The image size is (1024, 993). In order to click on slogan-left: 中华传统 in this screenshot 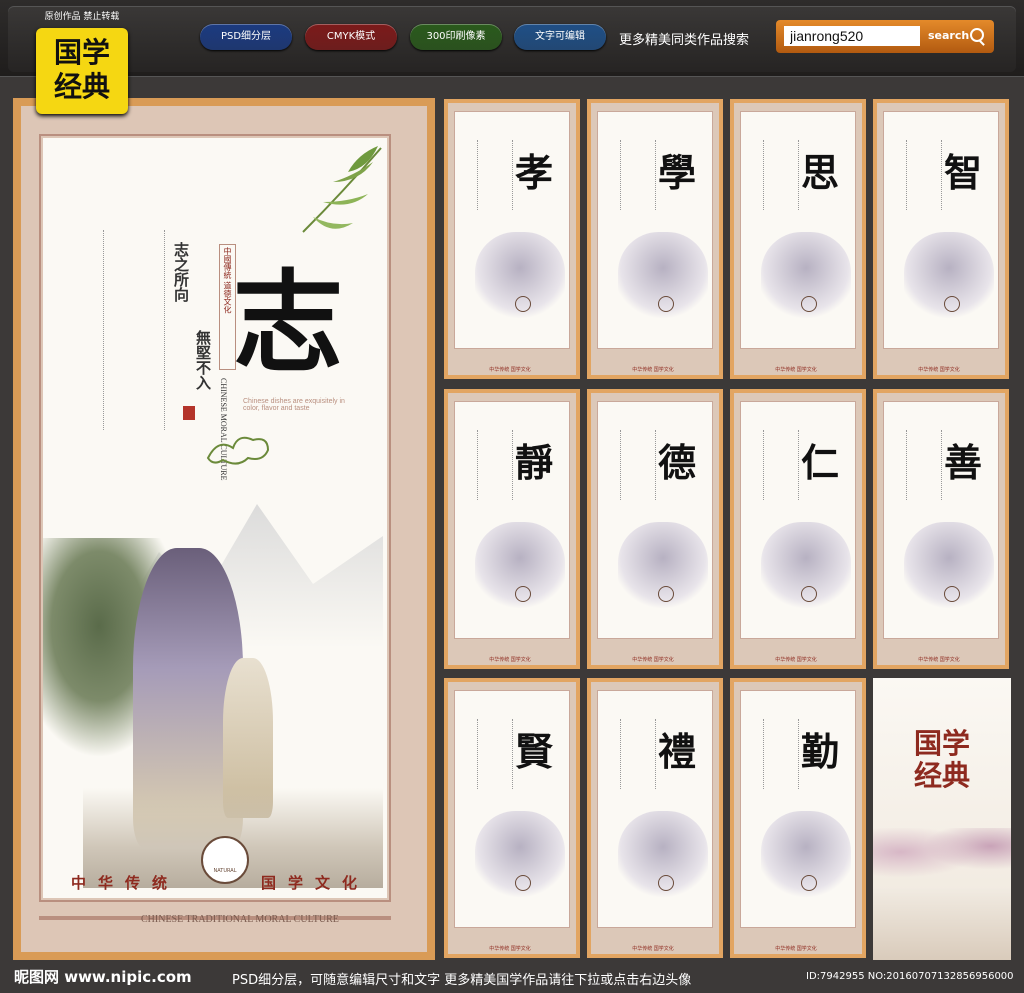, I will do `click(125, 883)`.